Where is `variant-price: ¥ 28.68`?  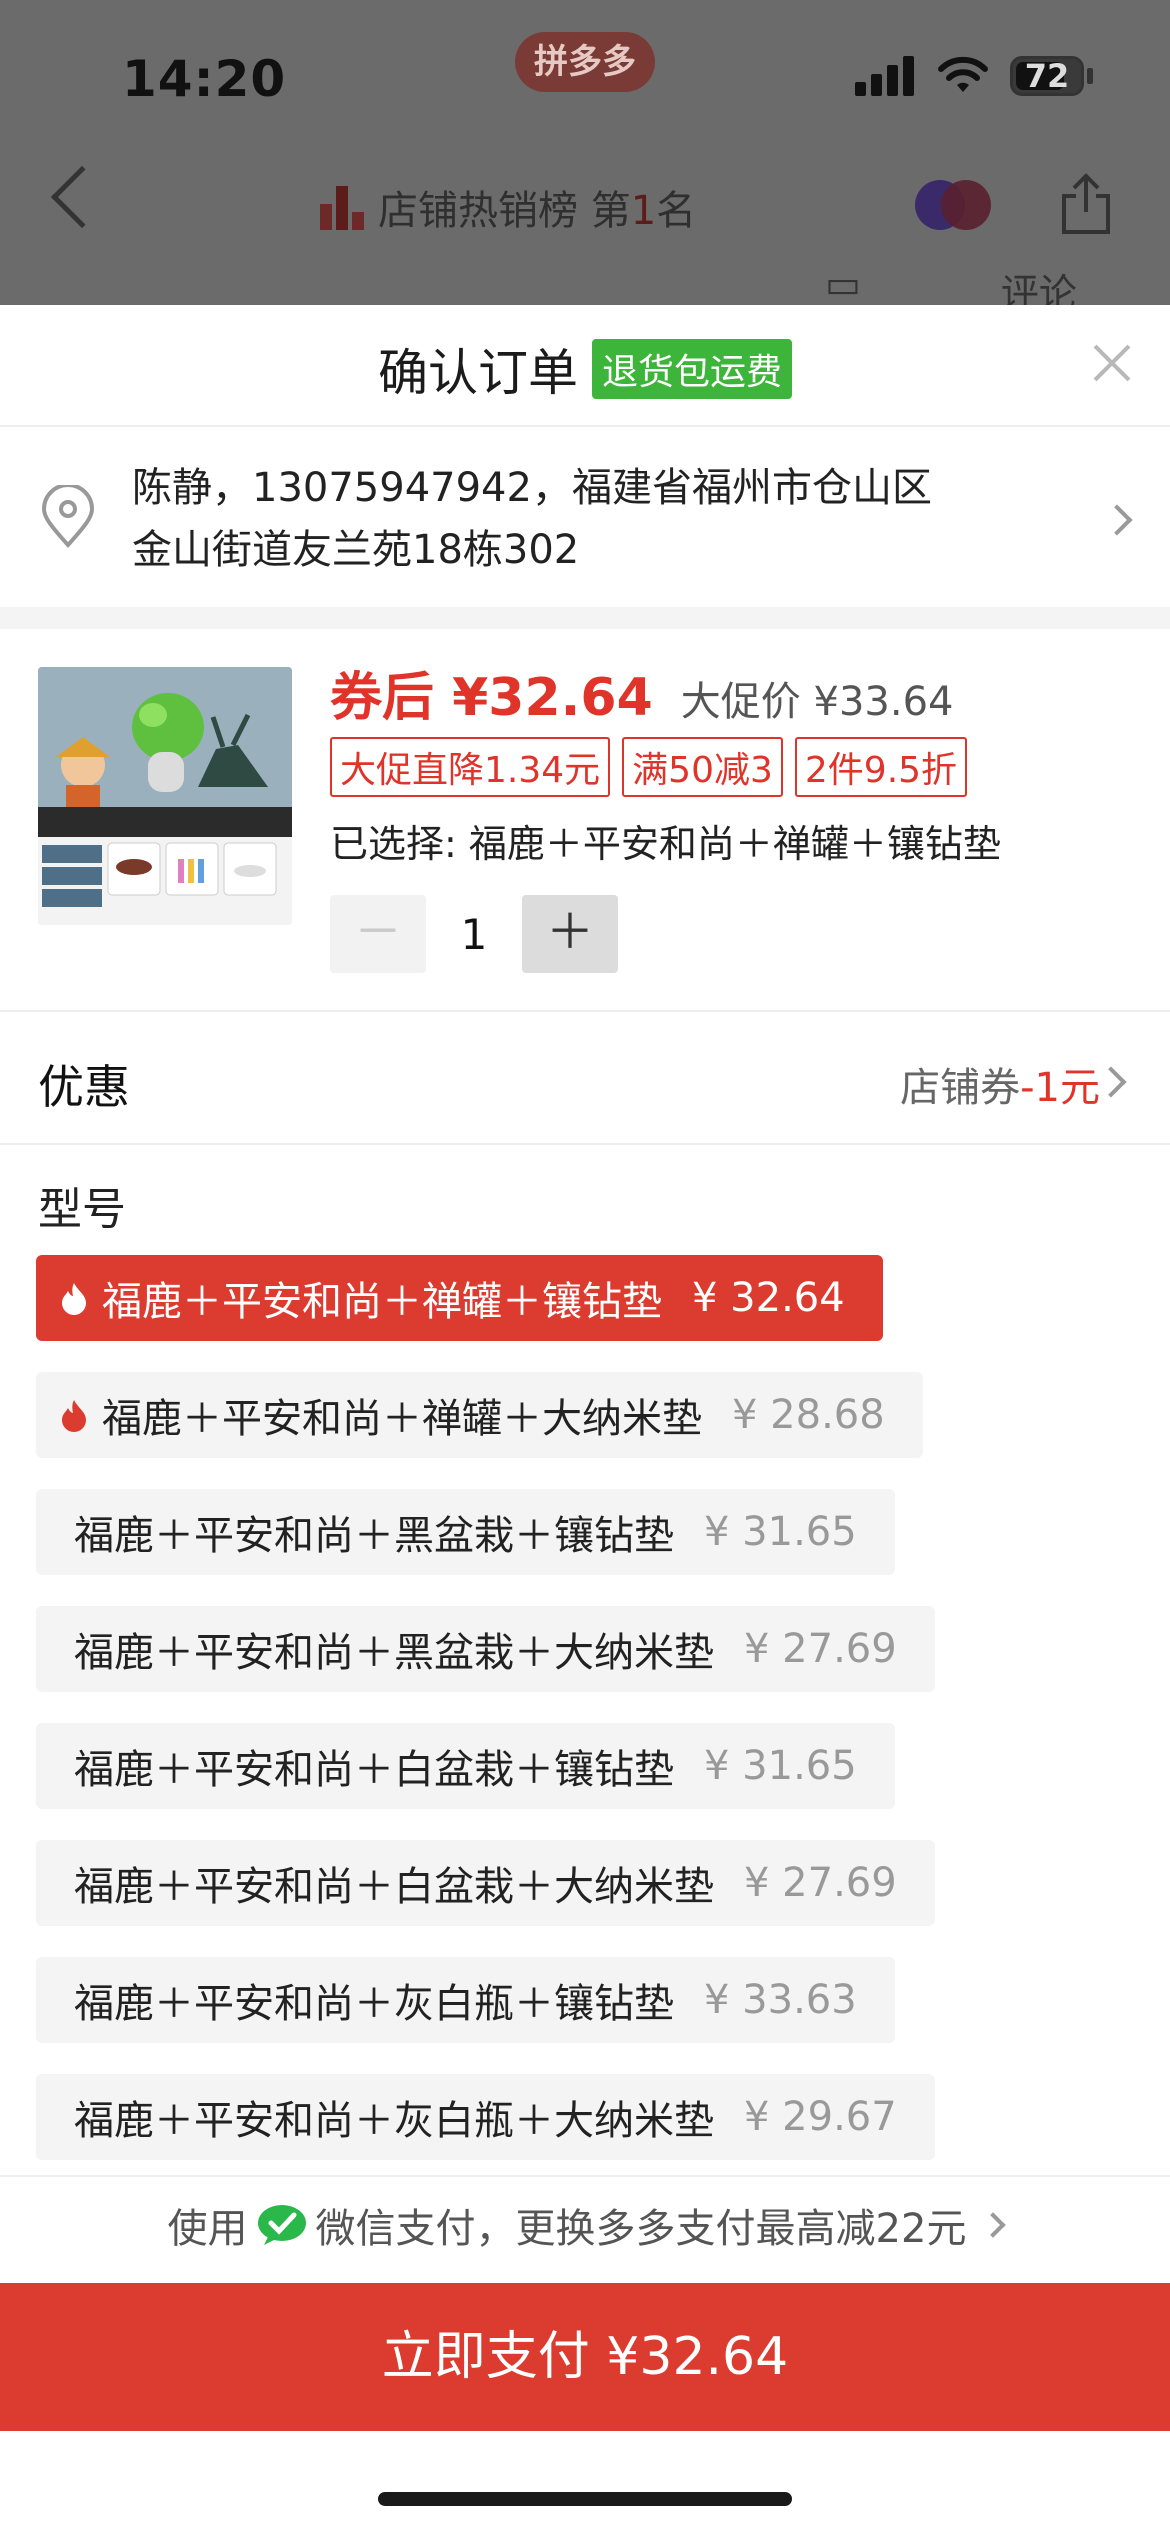 variant-price: ¥ 28.68 is located at coordinates (808, 1415).